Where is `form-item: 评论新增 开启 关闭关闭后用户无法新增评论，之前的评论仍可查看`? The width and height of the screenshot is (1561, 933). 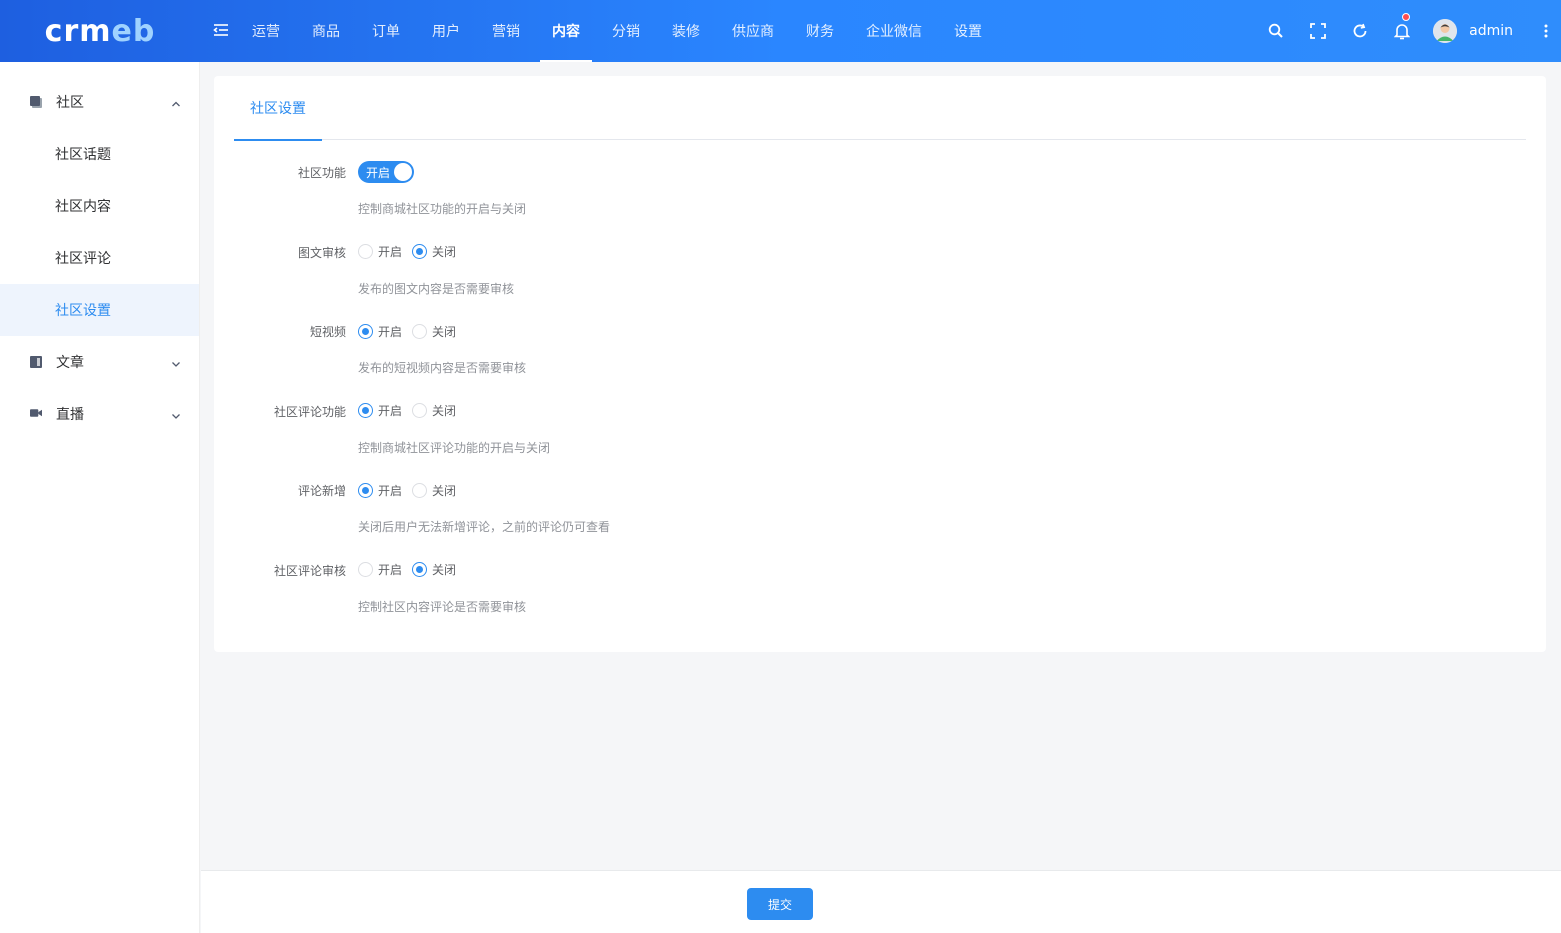 form-item: 评论新增 开启 关闭关闭后用户无法新增评论，之前的评论仍可查看 is located at coordinates (880, 518).